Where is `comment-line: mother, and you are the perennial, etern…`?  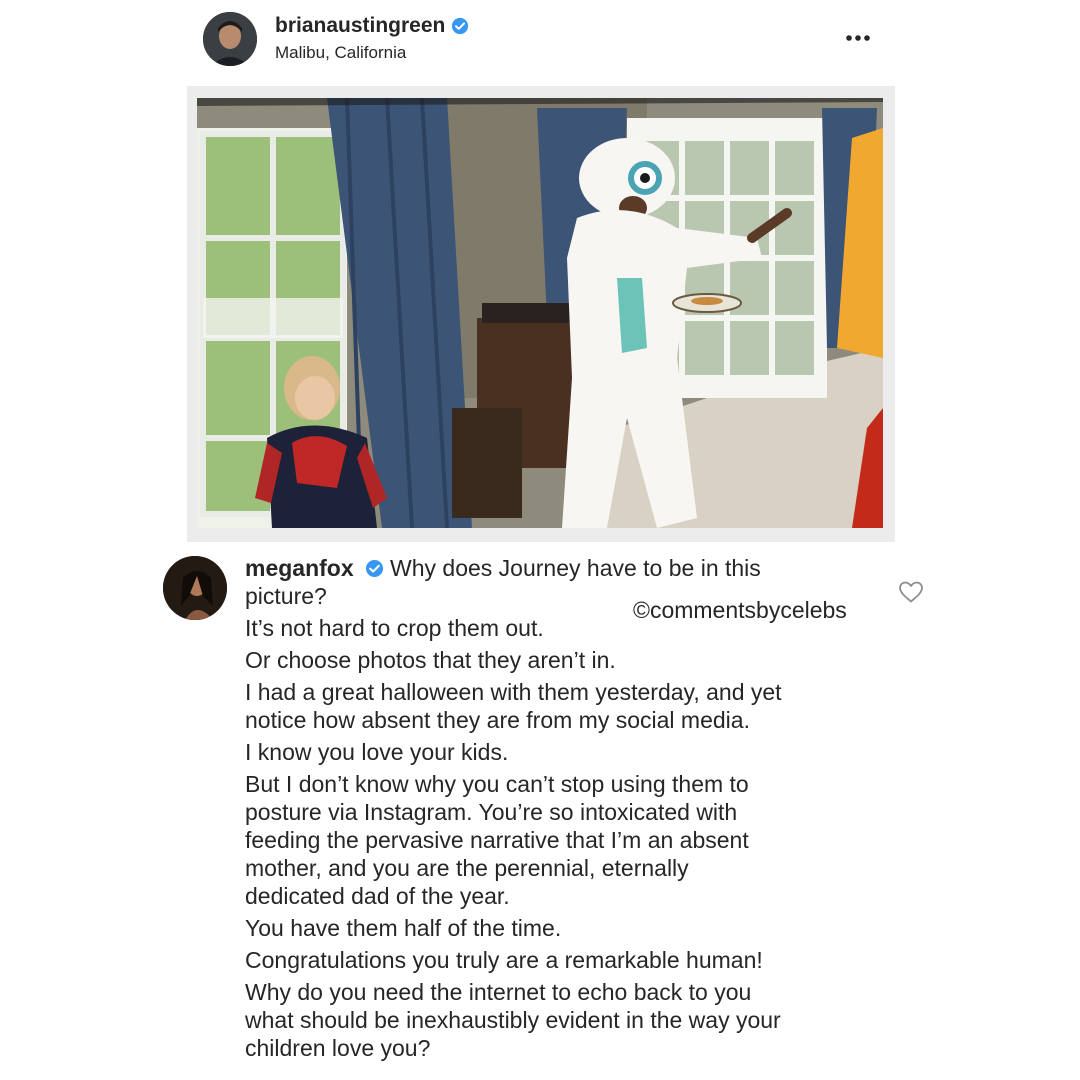 comment-line: mother, and you are the perennial, etern… is located at coordinates (467, 868).